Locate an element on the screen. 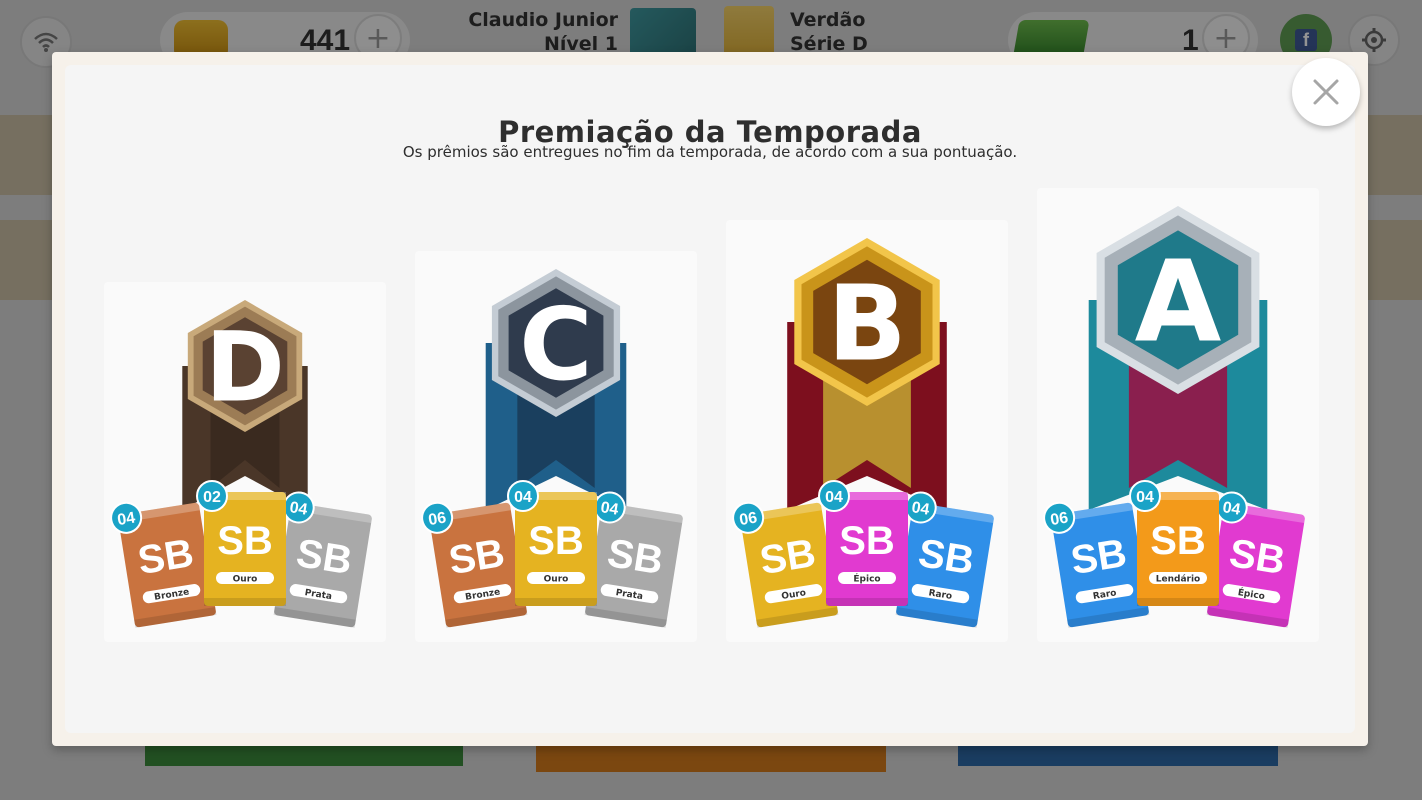 The height and width of the screenshot is (800, 1422). tier-letter: B is located at coordinates (866, 323).